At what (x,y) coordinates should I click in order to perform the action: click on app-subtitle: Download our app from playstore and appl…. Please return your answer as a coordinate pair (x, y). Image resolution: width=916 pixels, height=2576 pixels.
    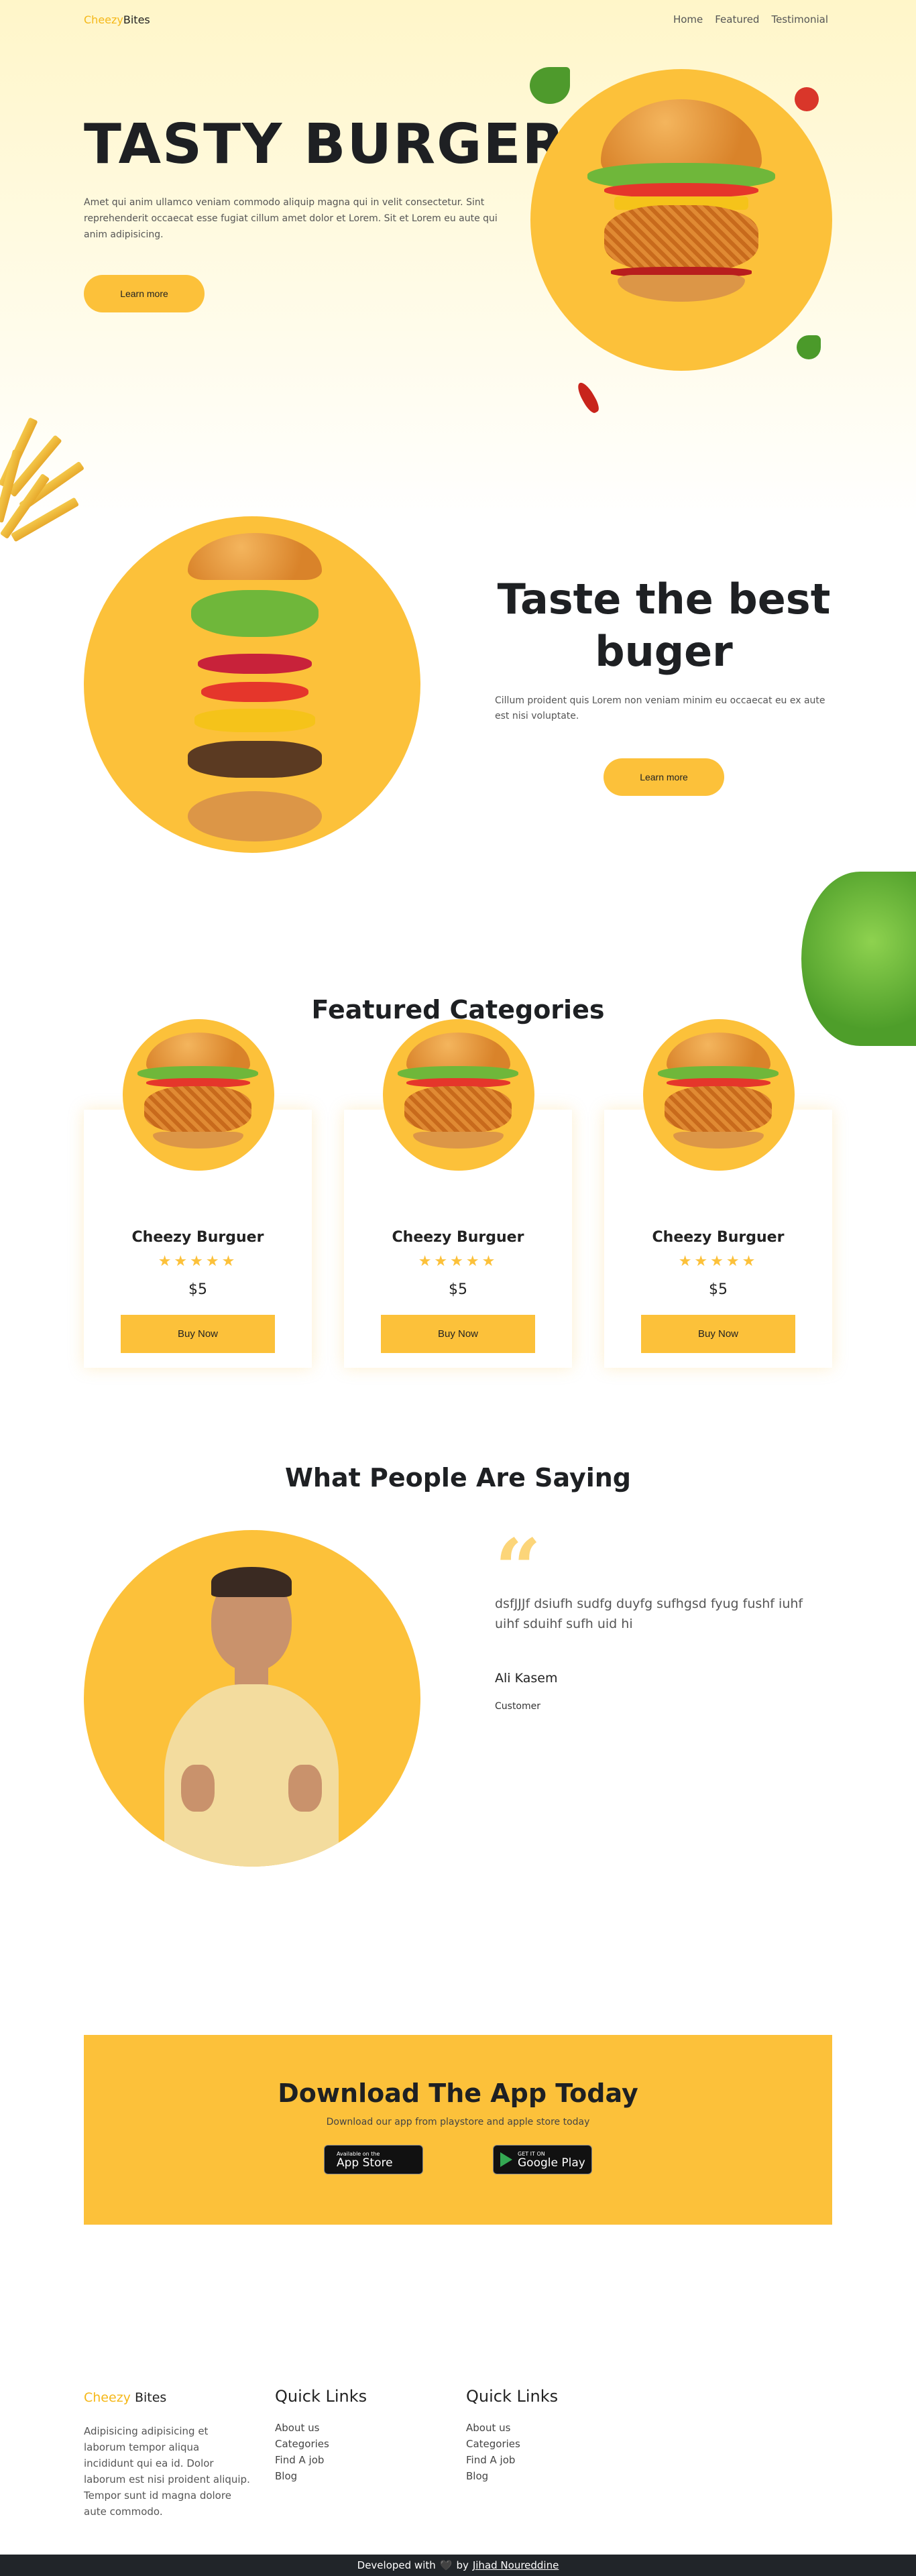
    Looking at the image, I should click on (458, 2122).